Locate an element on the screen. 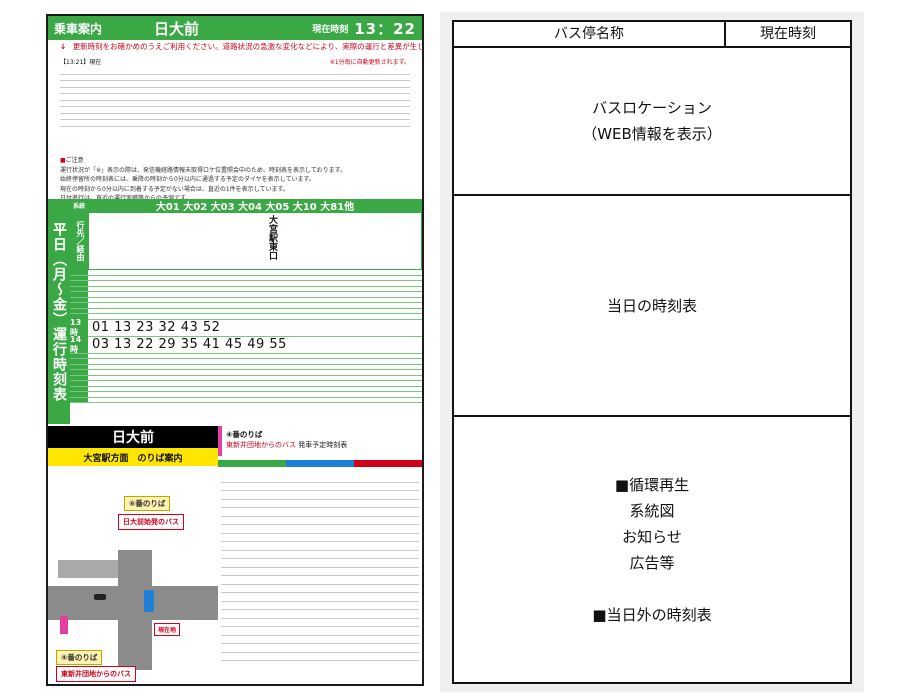 This screenshot has height=700, width=900. saturday-column is located at coordinates (320, 463).